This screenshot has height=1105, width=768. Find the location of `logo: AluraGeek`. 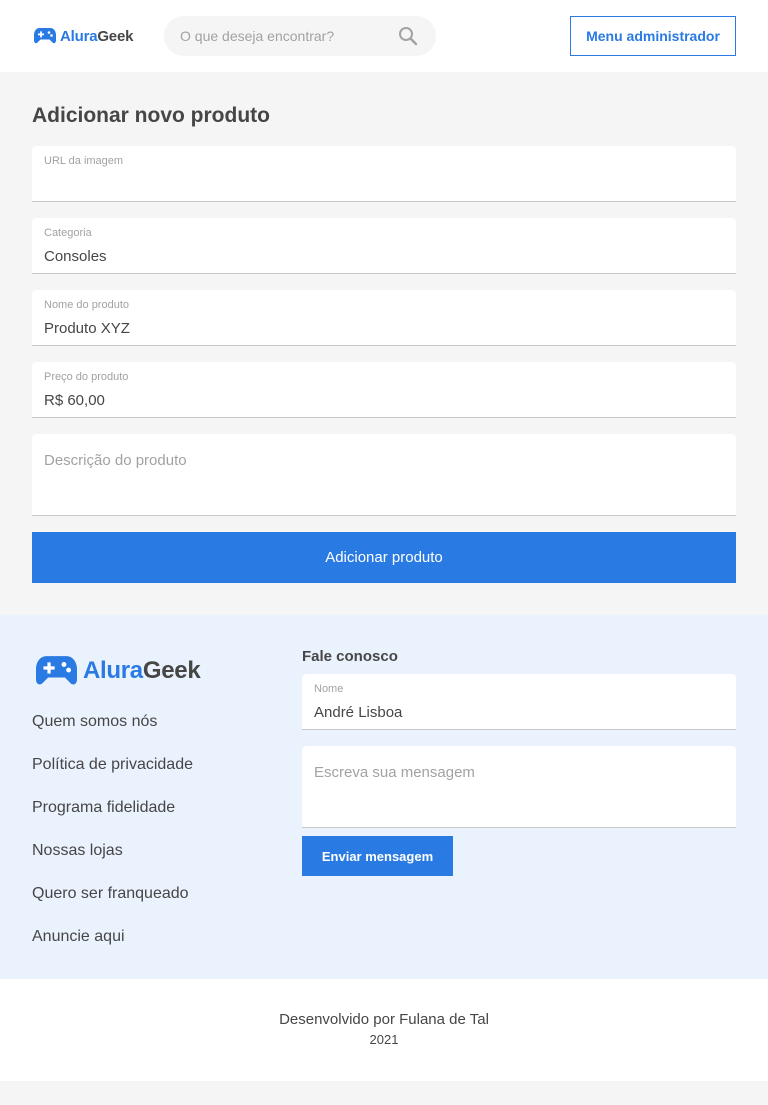

logo: AluraGeek is located at coordinates (83, 36).